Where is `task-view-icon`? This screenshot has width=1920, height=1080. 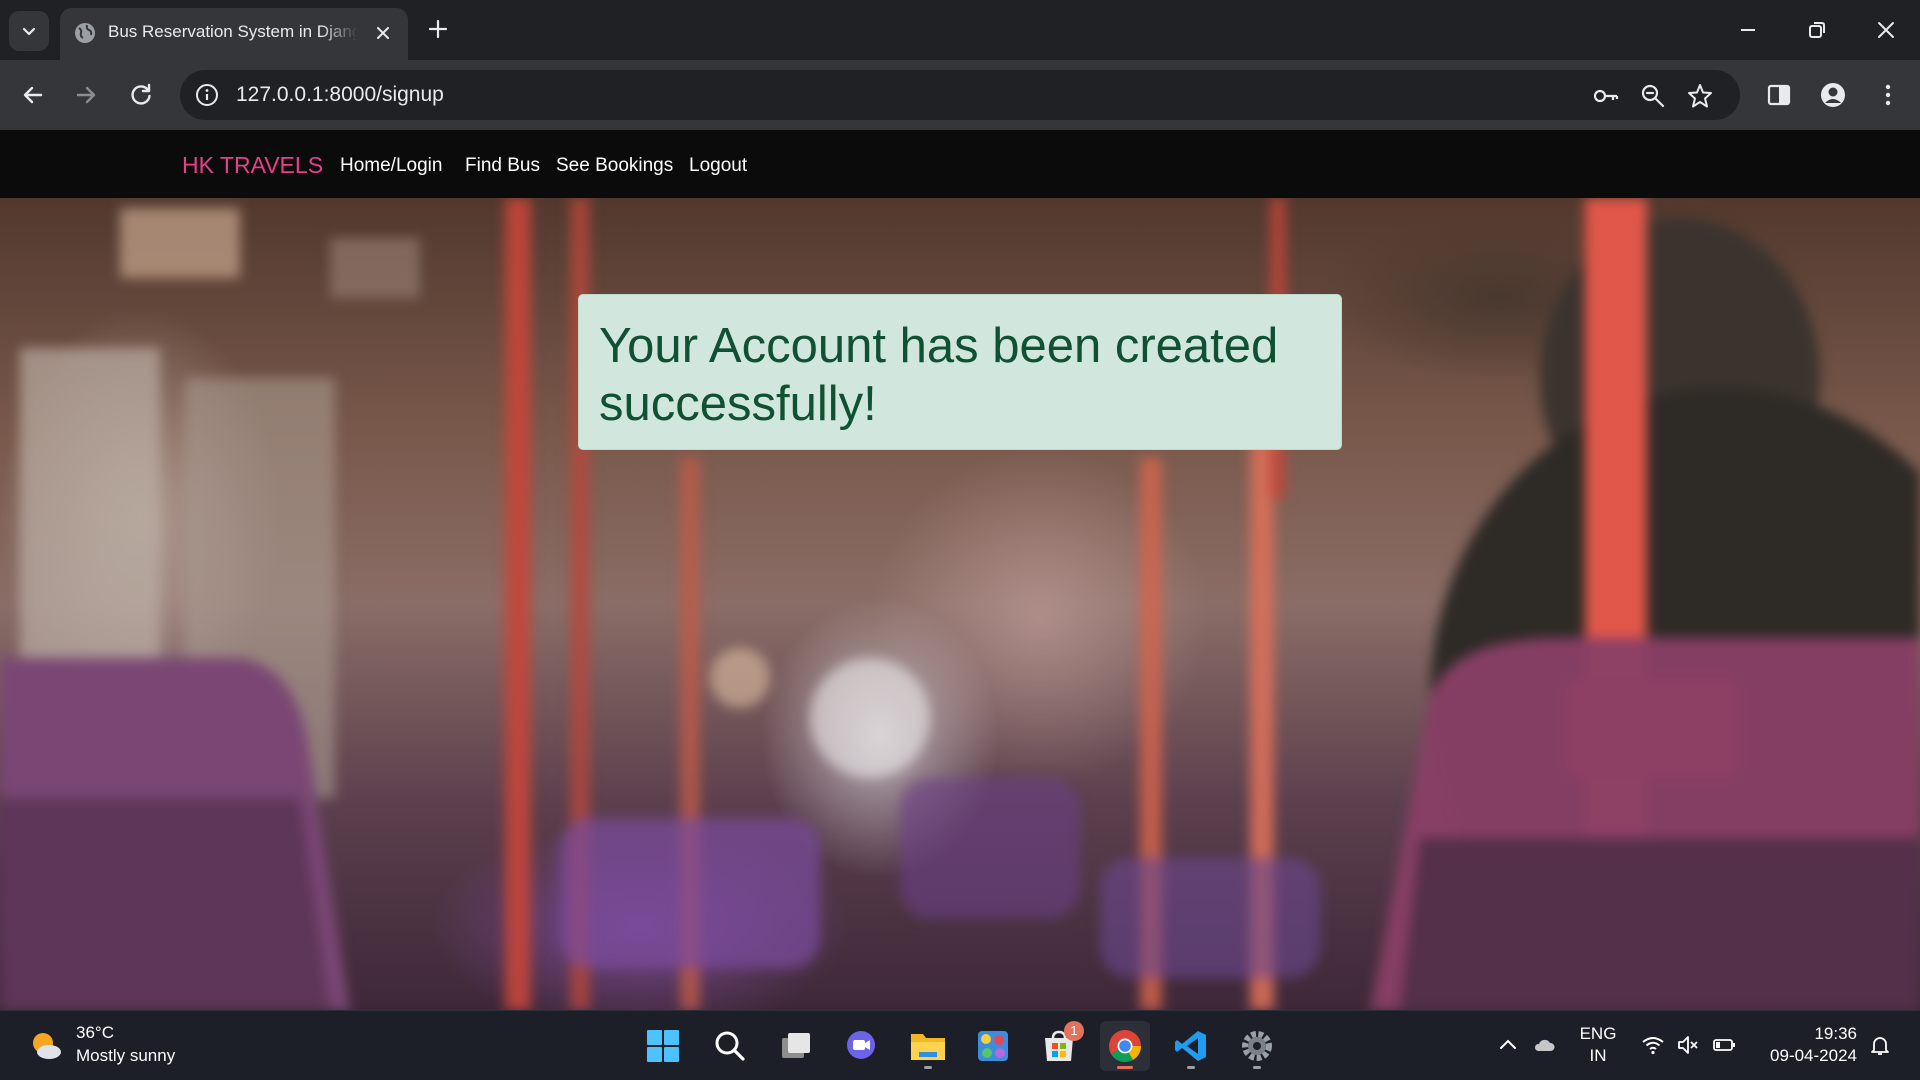
task-view-icon is located at coordinates (796, 1045).